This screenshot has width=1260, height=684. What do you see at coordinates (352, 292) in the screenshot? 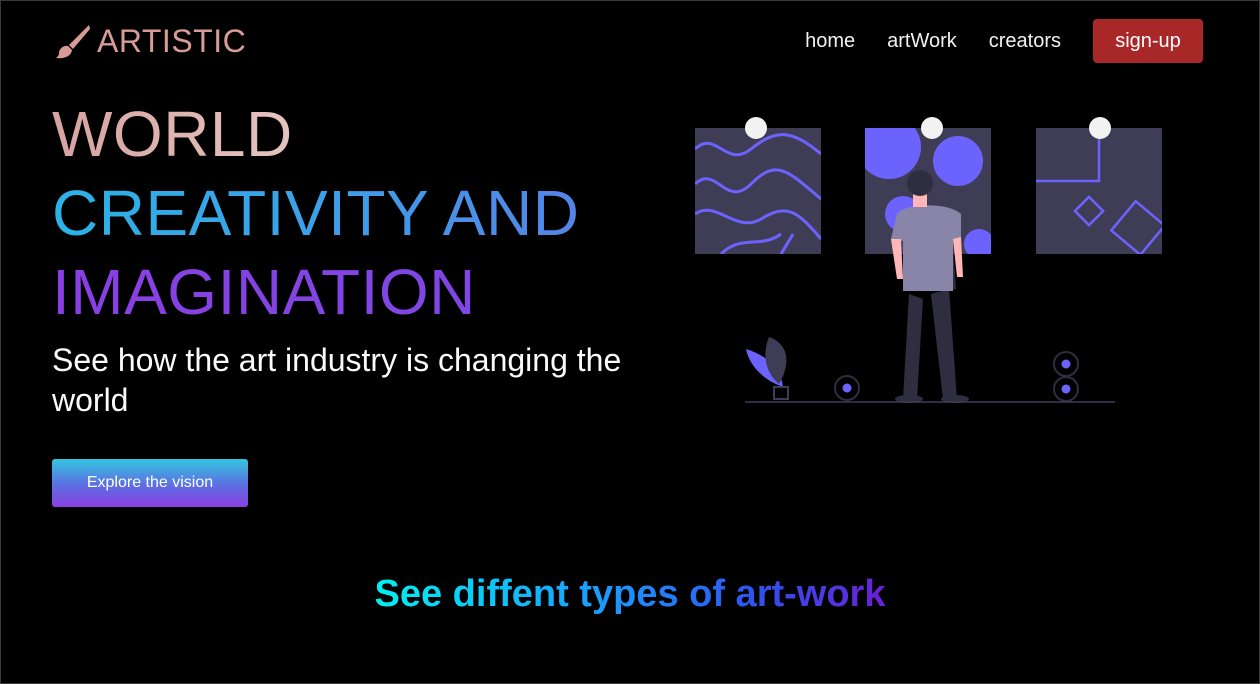
I see `hero-title-line-3: IMAGINATION` at bounding box center [352, 292].